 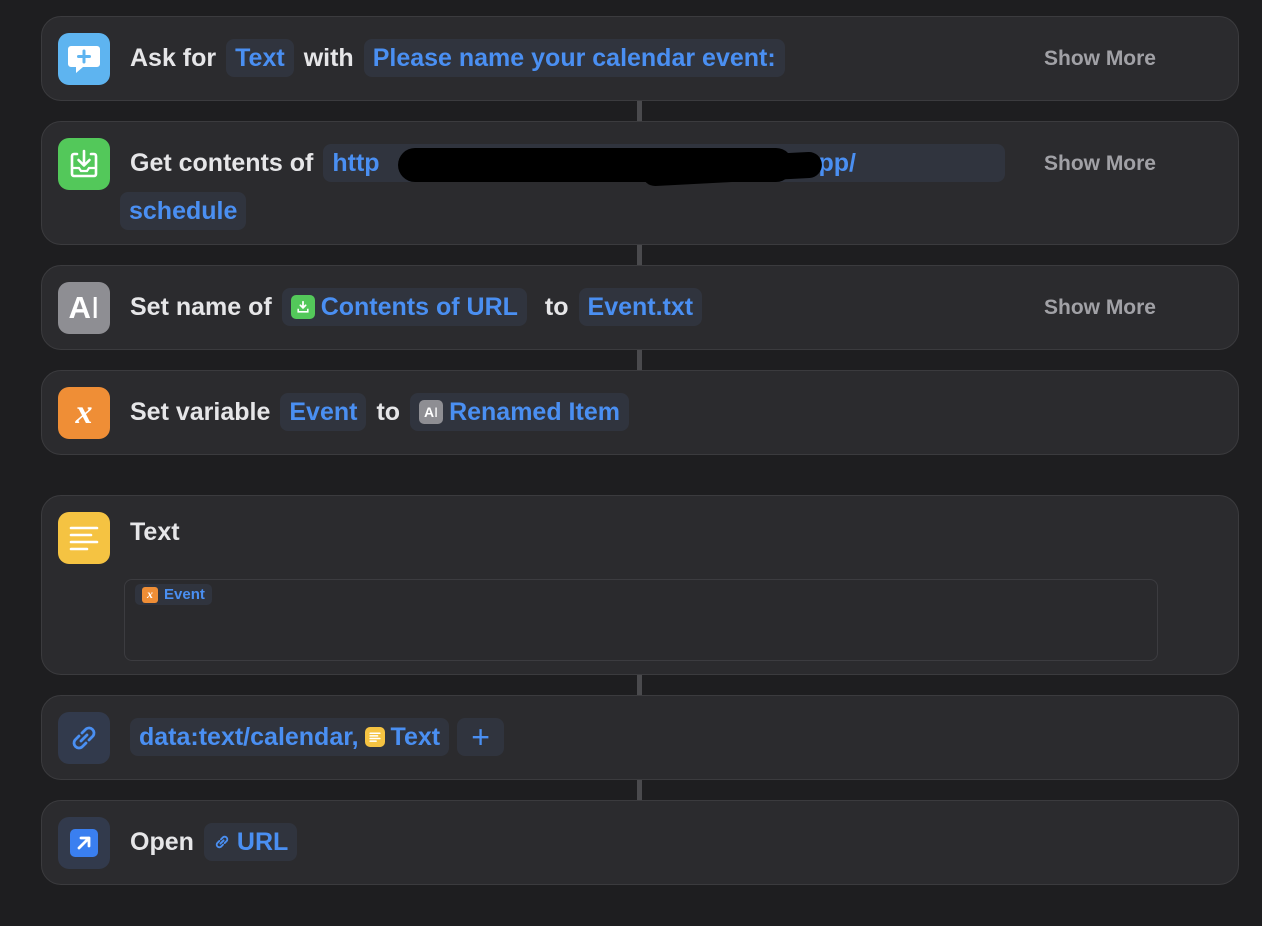 What do you see at coordinates (183, 211) in the screenshot?
I see `url-token-continued: schedule` at bounding box center [183, 211].